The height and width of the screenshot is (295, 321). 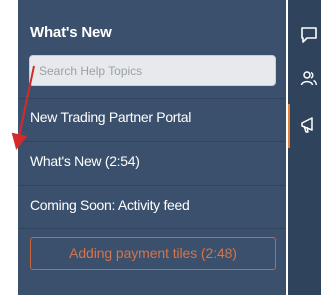 I want to click on active-indicator, so click(x=289, y=126).